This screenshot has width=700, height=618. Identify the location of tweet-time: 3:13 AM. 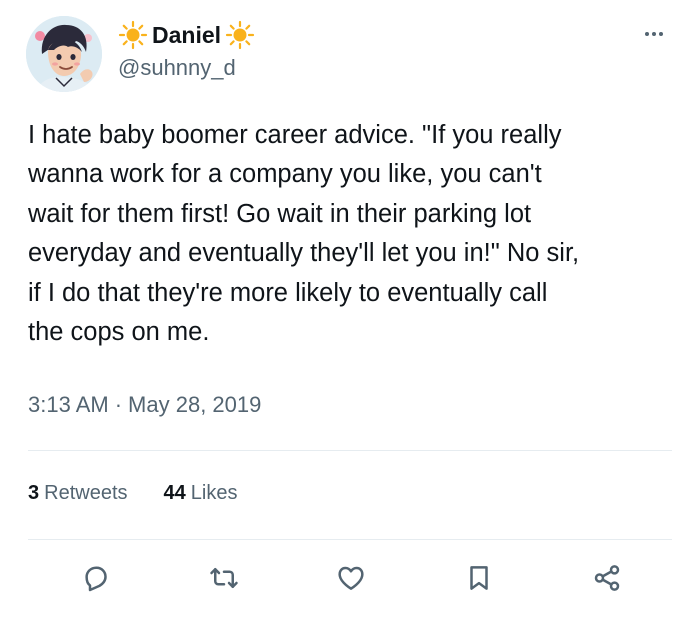
(68, 405).